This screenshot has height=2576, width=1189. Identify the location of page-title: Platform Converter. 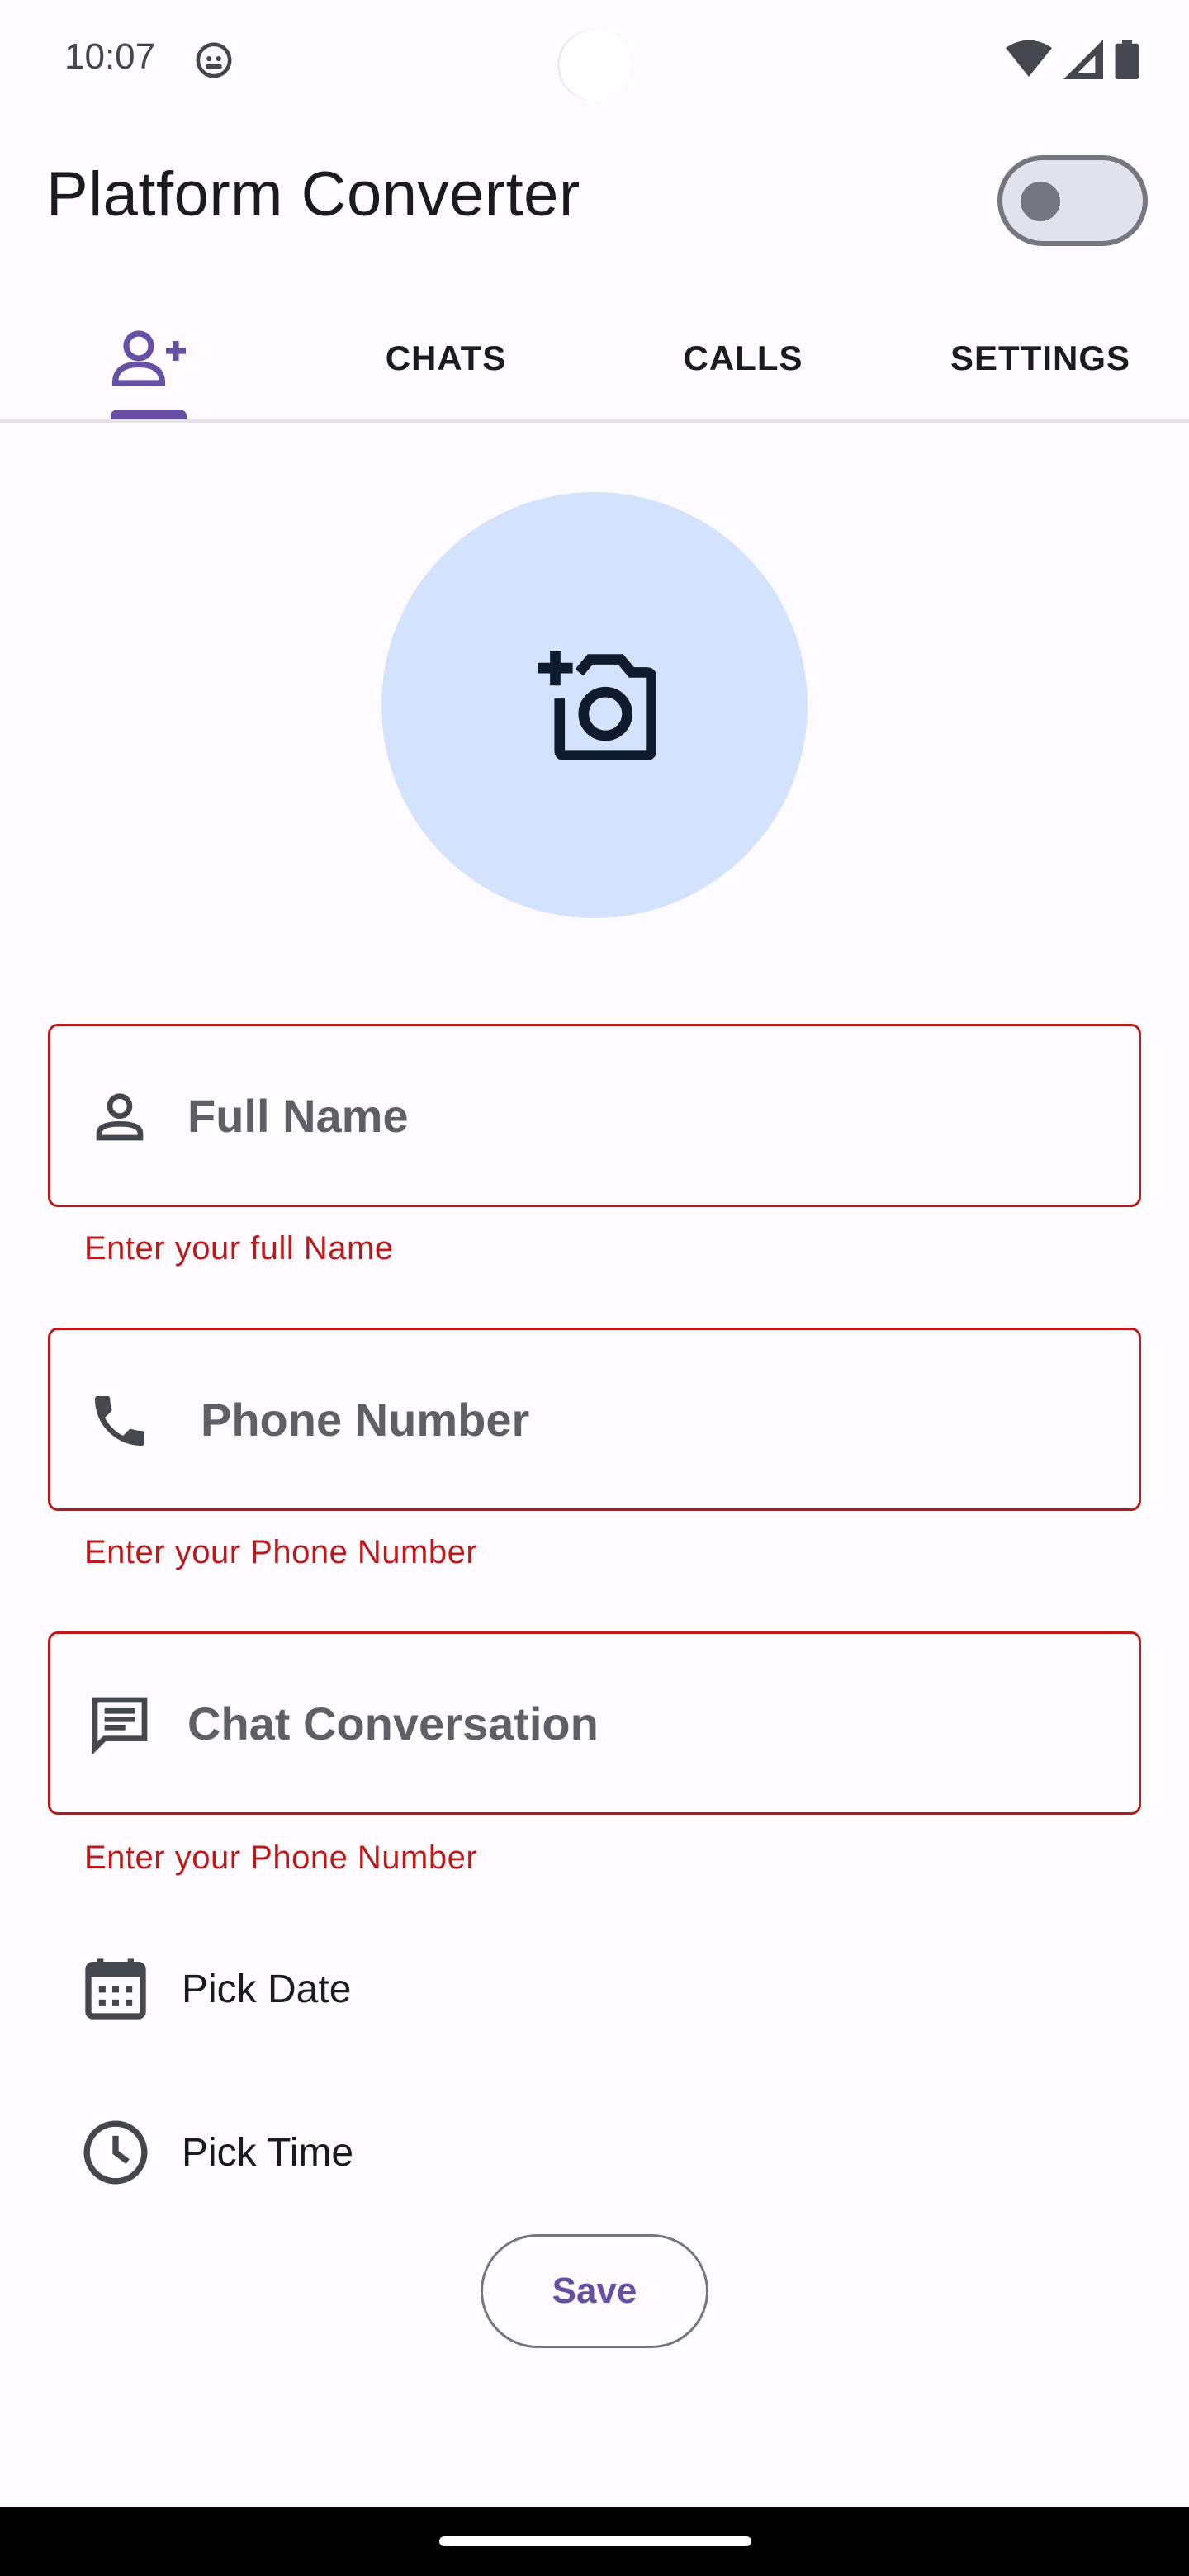
(313, 194).